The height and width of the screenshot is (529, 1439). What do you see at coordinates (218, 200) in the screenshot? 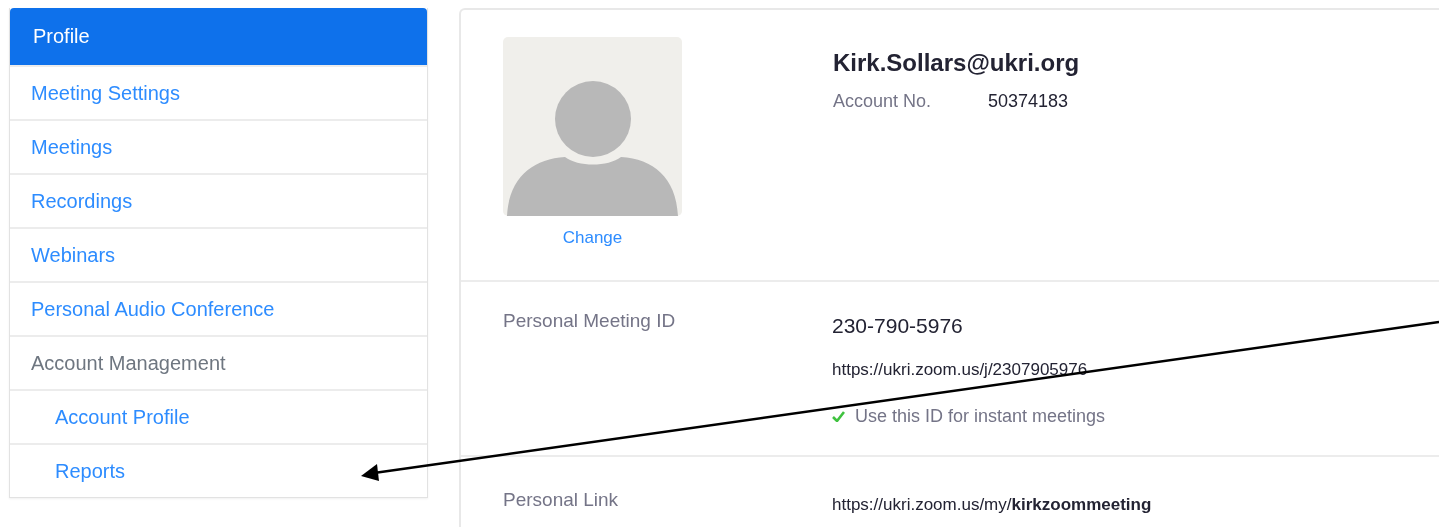
I see `sidebar-item: Recordings` at bounding box center [218, 200].